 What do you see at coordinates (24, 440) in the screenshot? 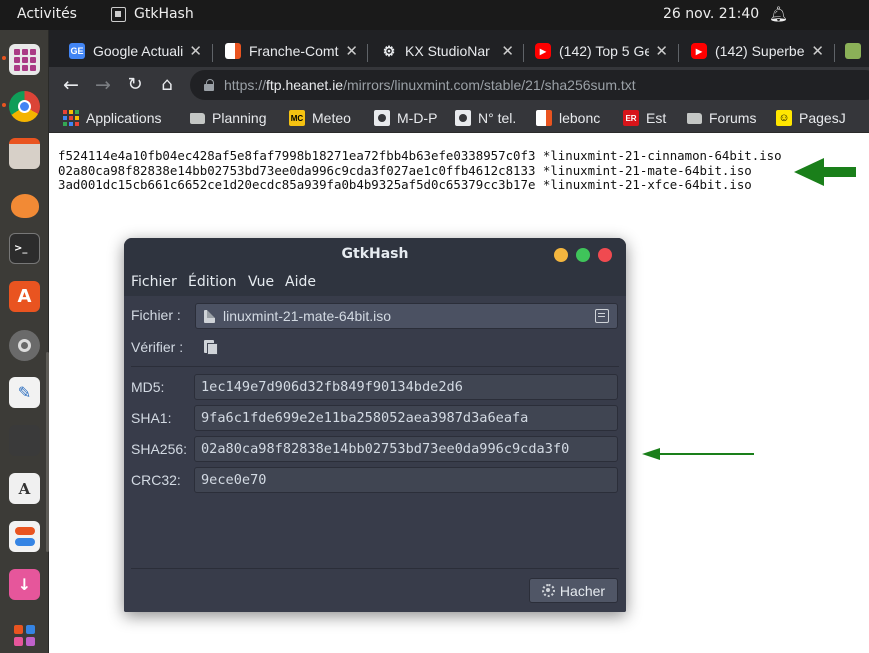
I see `calculator-icon` at bounding box center [24, 440].